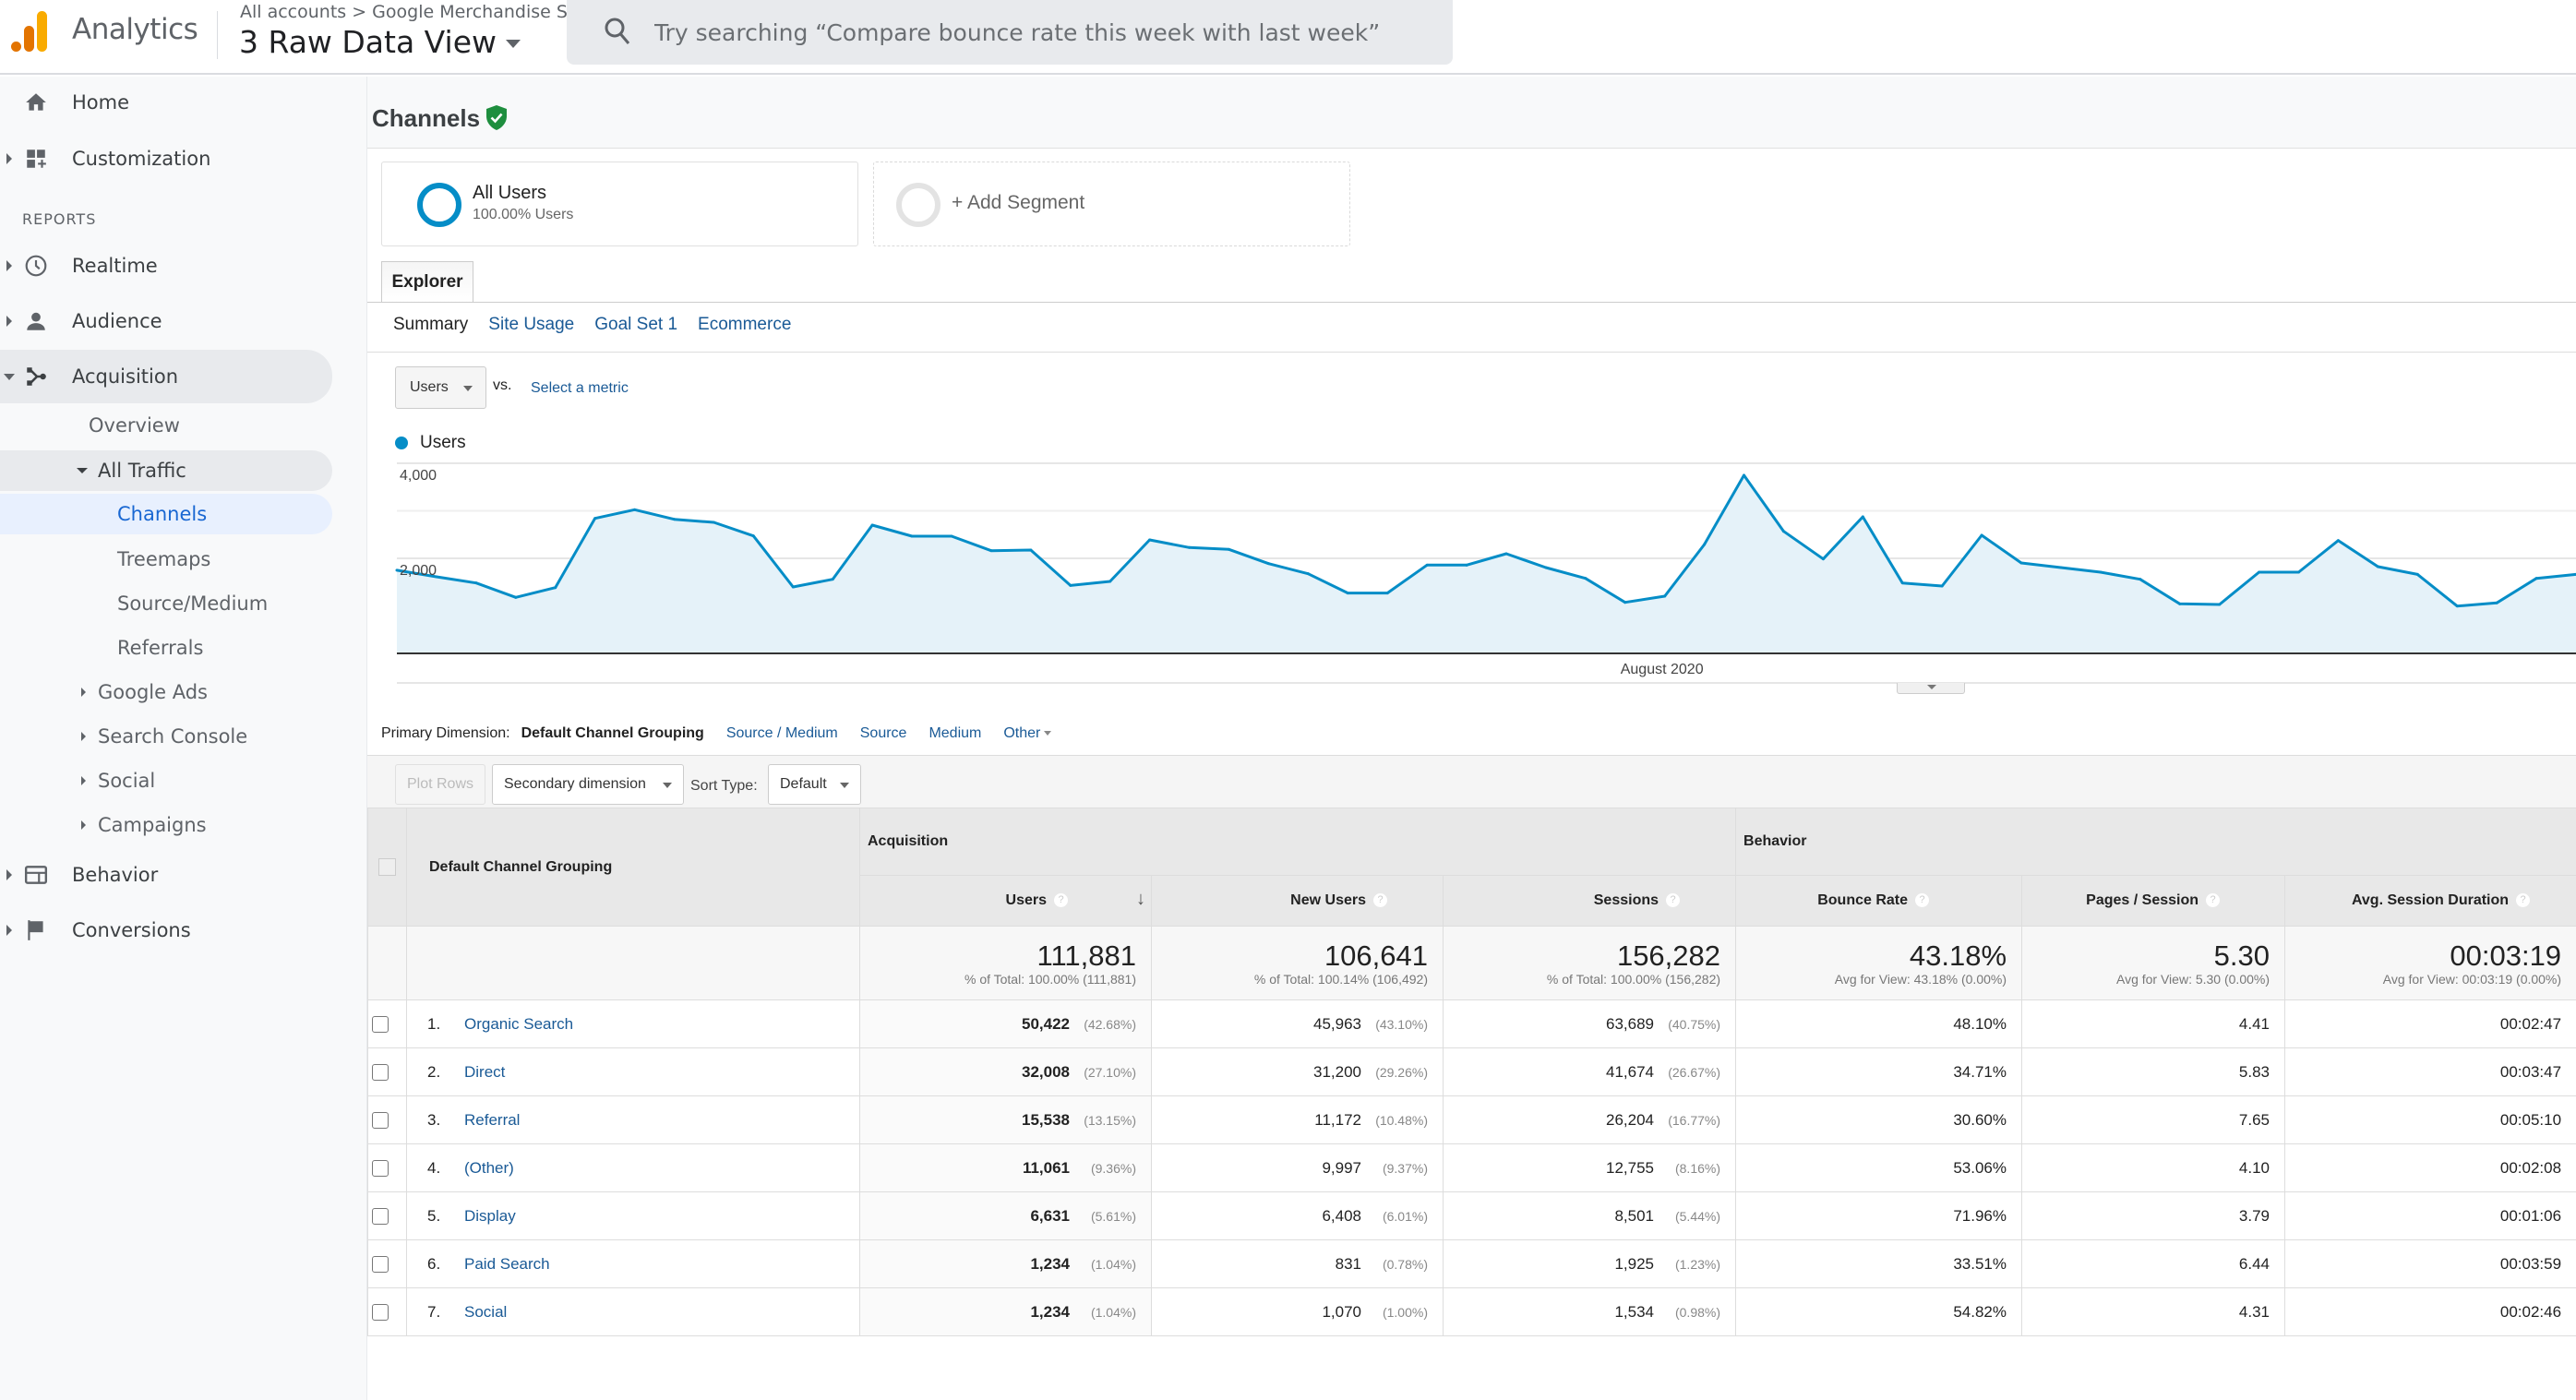  Describe the element at coordinates (492, 1120) in the screenshot. I see `channel-link: Referral` at that location.